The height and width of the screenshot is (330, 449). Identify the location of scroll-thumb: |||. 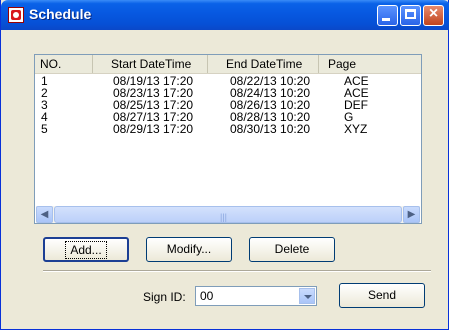
(228, 214).